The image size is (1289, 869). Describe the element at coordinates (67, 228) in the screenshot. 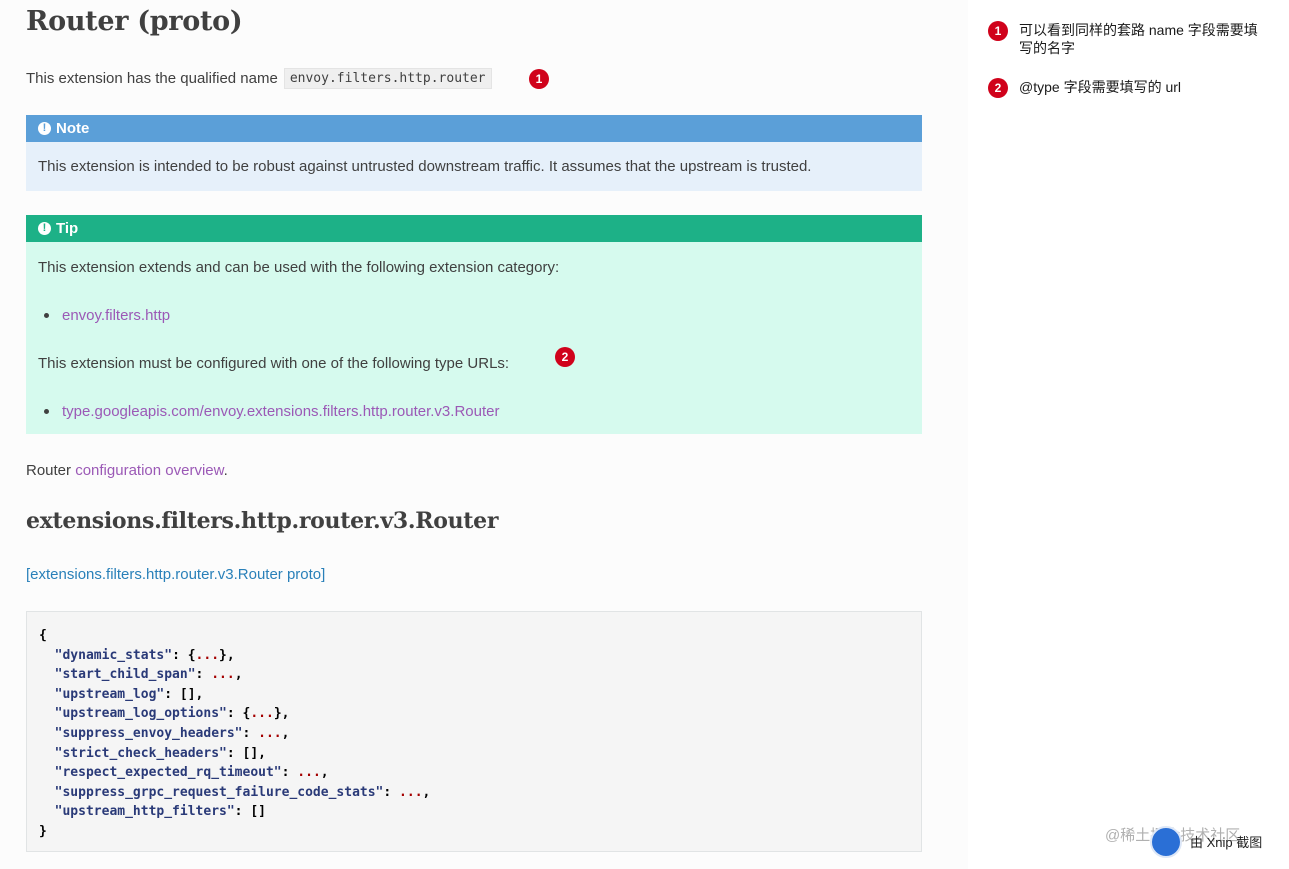

I see `tip-title: Tip` at that location.